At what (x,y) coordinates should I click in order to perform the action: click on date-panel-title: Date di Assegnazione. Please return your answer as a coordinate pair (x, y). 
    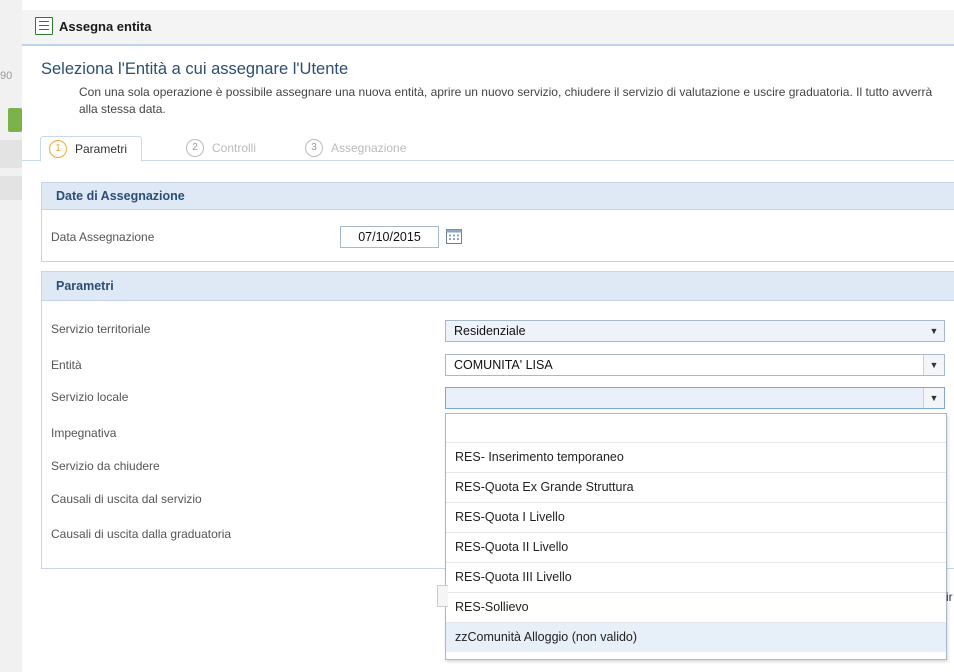
    Looking at the image, I should click on (498, 196).